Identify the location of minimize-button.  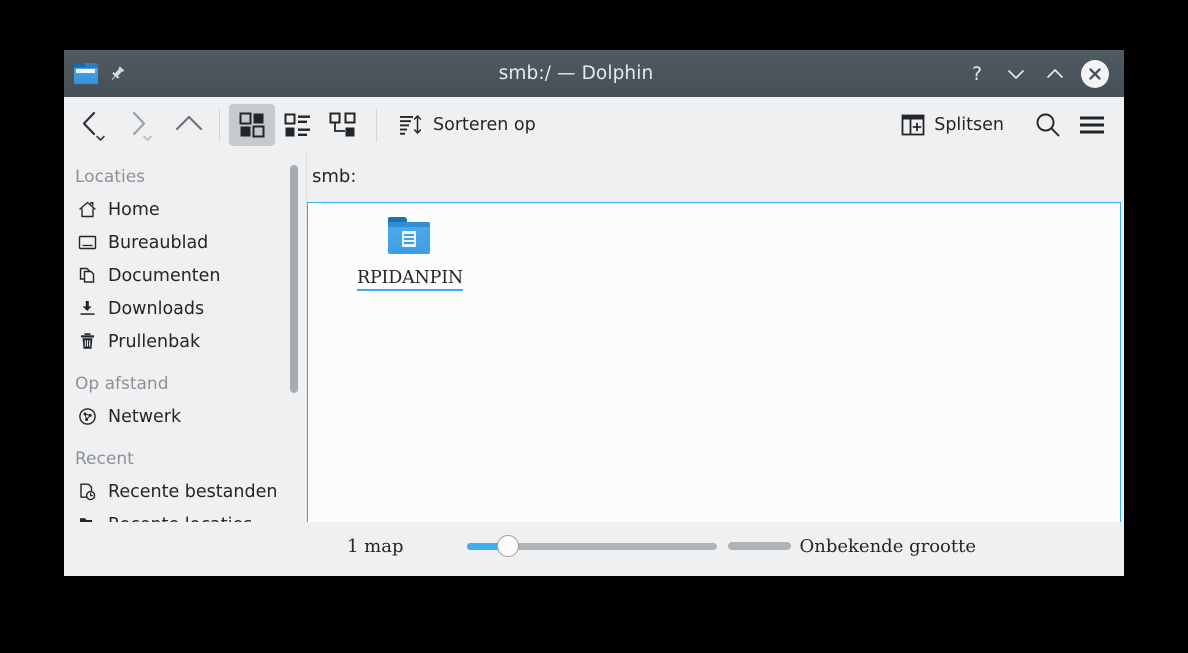
(1015, 73).